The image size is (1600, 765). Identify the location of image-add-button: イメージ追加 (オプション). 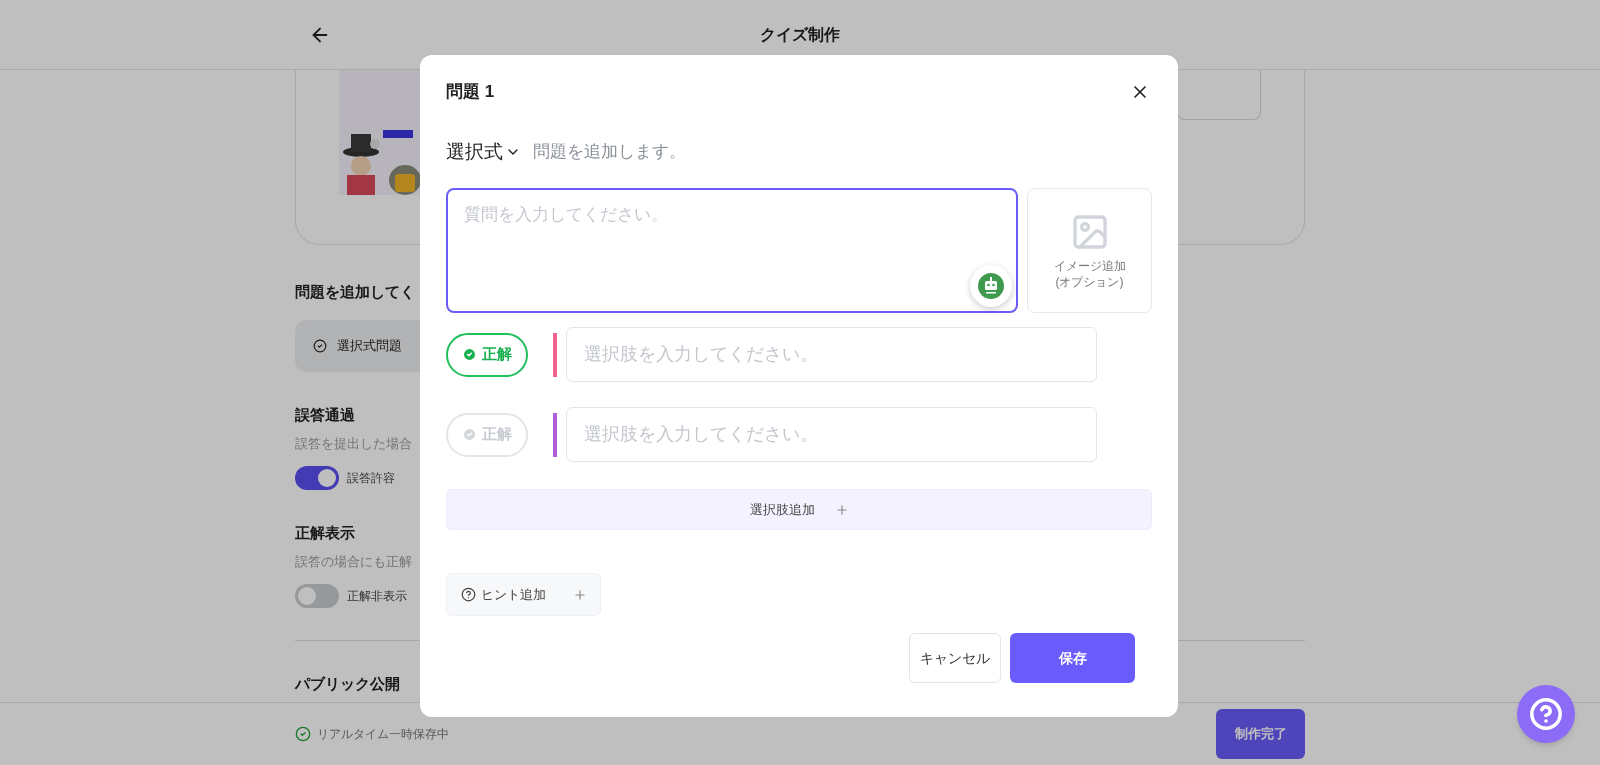
(1089, 250).